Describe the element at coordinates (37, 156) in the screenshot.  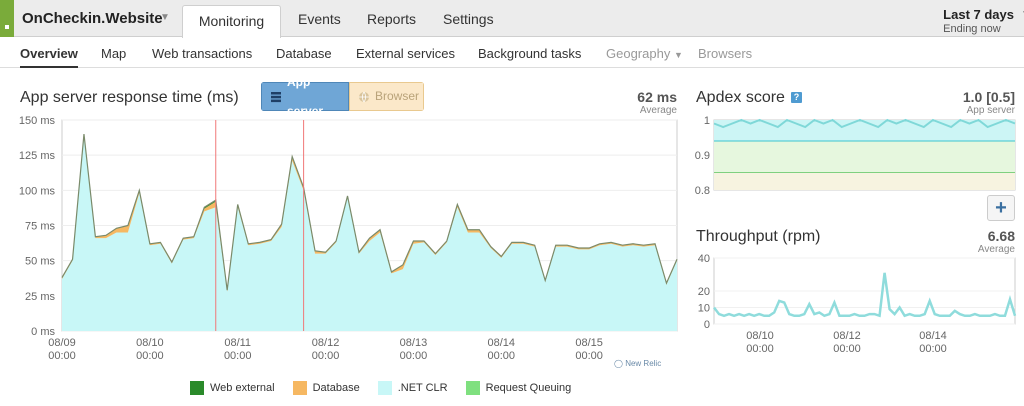
I see `y-tick-label: 125 ms` at that location.